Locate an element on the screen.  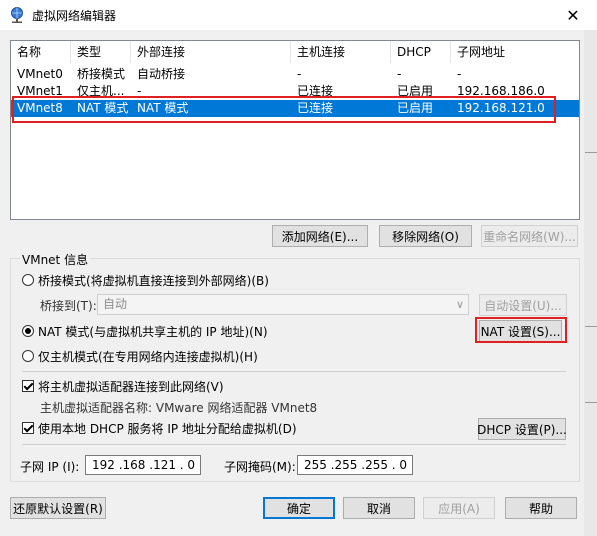
cell-name: VMnet0 is located at coordinates (40, 74).